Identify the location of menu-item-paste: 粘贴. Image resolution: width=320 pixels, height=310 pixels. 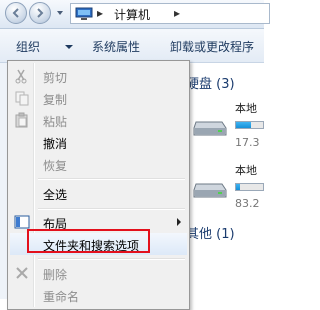
(98, 120).